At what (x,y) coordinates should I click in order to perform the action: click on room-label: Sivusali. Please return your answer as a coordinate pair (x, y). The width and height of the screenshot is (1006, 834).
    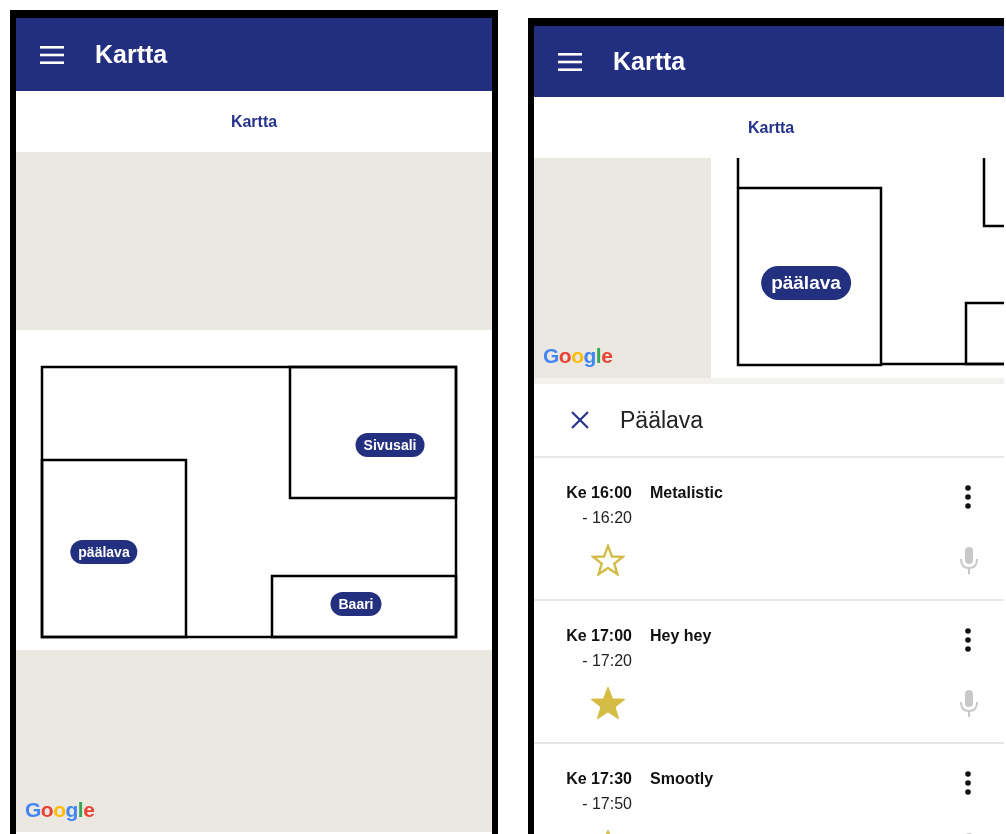
    Looking at the image, I should click on (390, 445).